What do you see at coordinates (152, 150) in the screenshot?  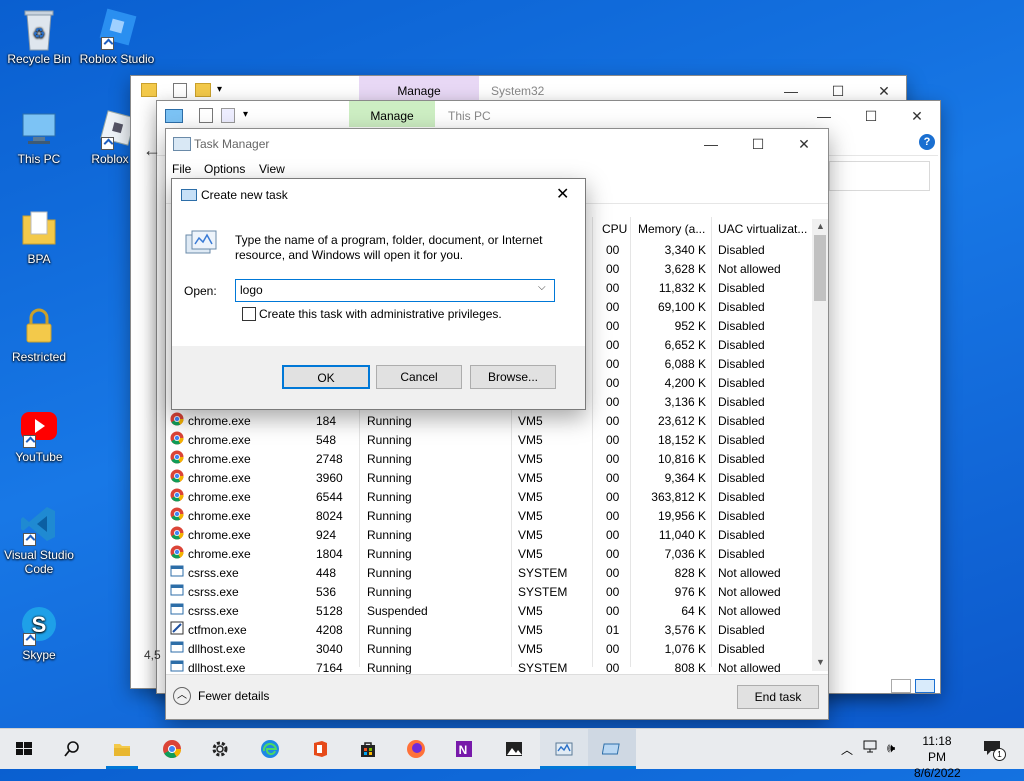 I see `back-arrow-icon: ←` at bounding box center [152, 150].